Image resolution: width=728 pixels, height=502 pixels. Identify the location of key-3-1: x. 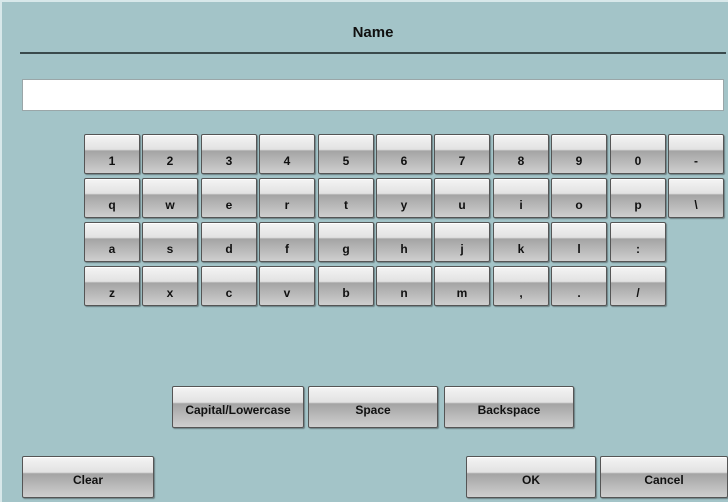
(170, 286).